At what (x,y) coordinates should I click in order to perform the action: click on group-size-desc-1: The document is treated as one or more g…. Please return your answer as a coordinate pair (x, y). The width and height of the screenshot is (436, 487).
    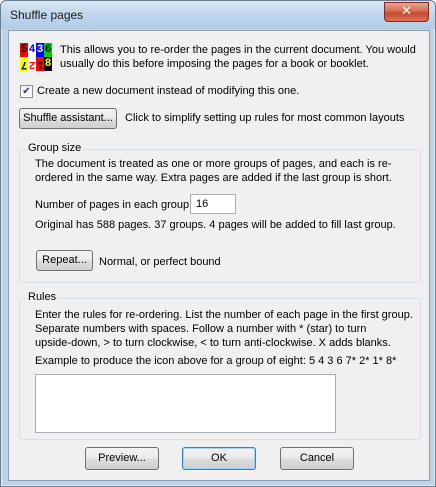
    Looking at the image, I should click on (213, 164).